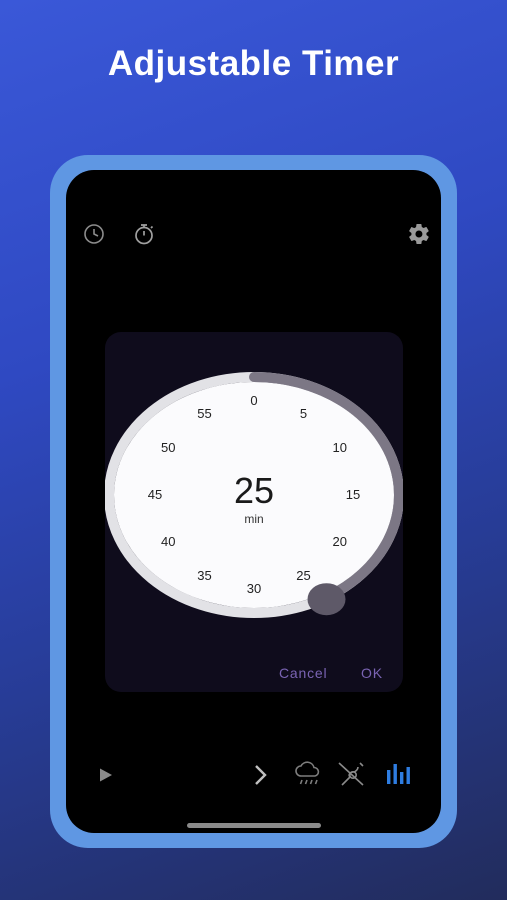 Image resolution: width=507 pixels, height=900 pixels. I want to click on dial-tick-25: 25, so click(303, 576).